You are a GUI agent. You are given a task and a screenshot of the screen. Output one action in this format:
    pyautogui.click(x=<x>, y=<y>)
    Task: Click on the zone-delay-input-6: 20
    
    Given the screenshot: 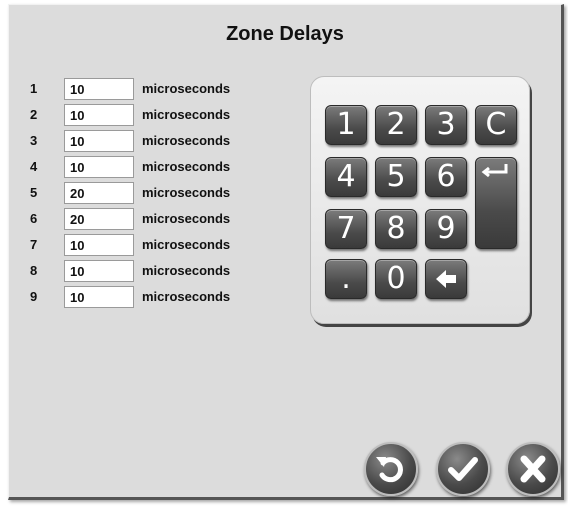 What is the action you would take?
    pyautogui.click(x=99, y=219)
    